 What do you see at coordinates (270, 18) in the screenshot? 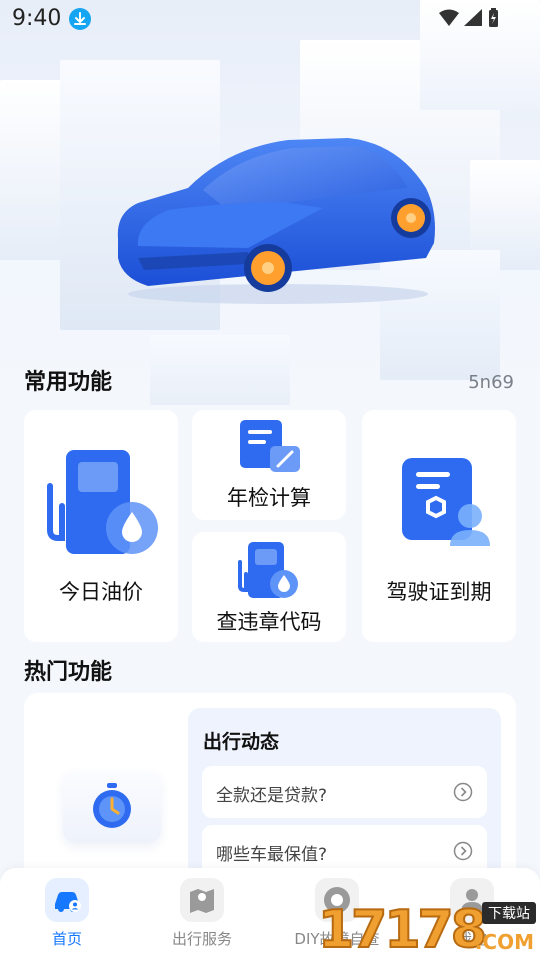
I see `status-bar: 9:40` at bounding box center [270, 18].